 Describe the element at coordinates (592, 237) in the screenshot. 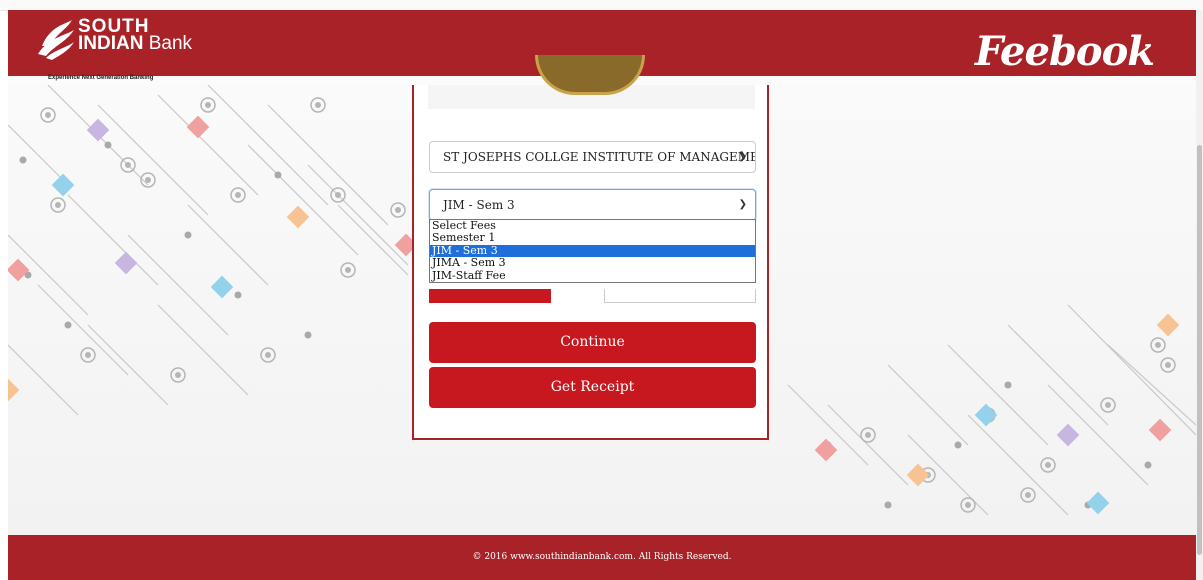

I see `fee-option: Semester 1` at that location.